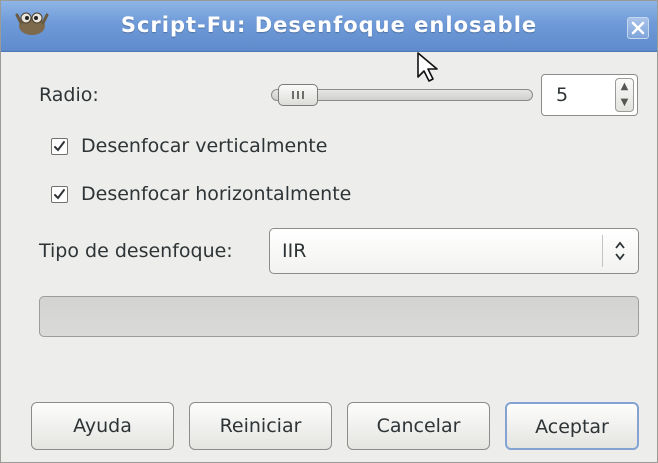 The width and height of the screenshot is (658, 463). Describe the element at coordinates (562, 95) in the screenshot. I see `radius-value: 5` at that location.